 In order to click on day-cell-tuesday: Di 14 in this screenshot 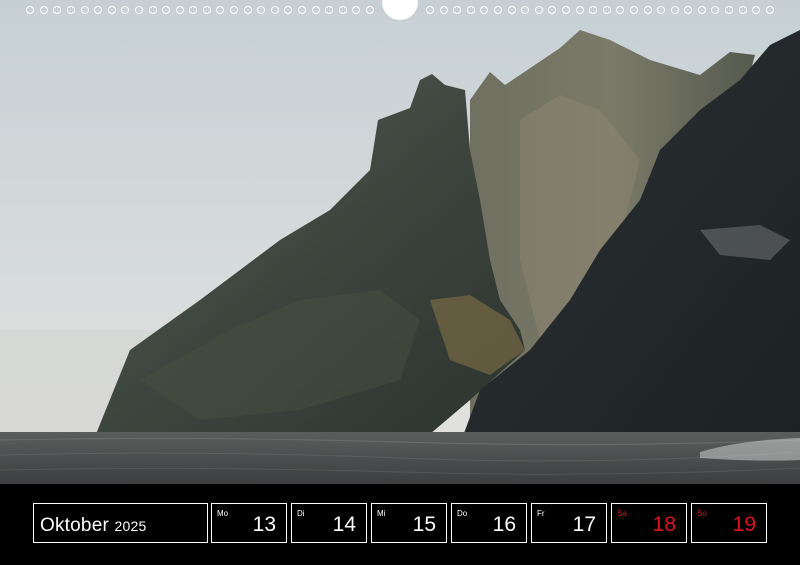, I will do `click(329, 523)`.